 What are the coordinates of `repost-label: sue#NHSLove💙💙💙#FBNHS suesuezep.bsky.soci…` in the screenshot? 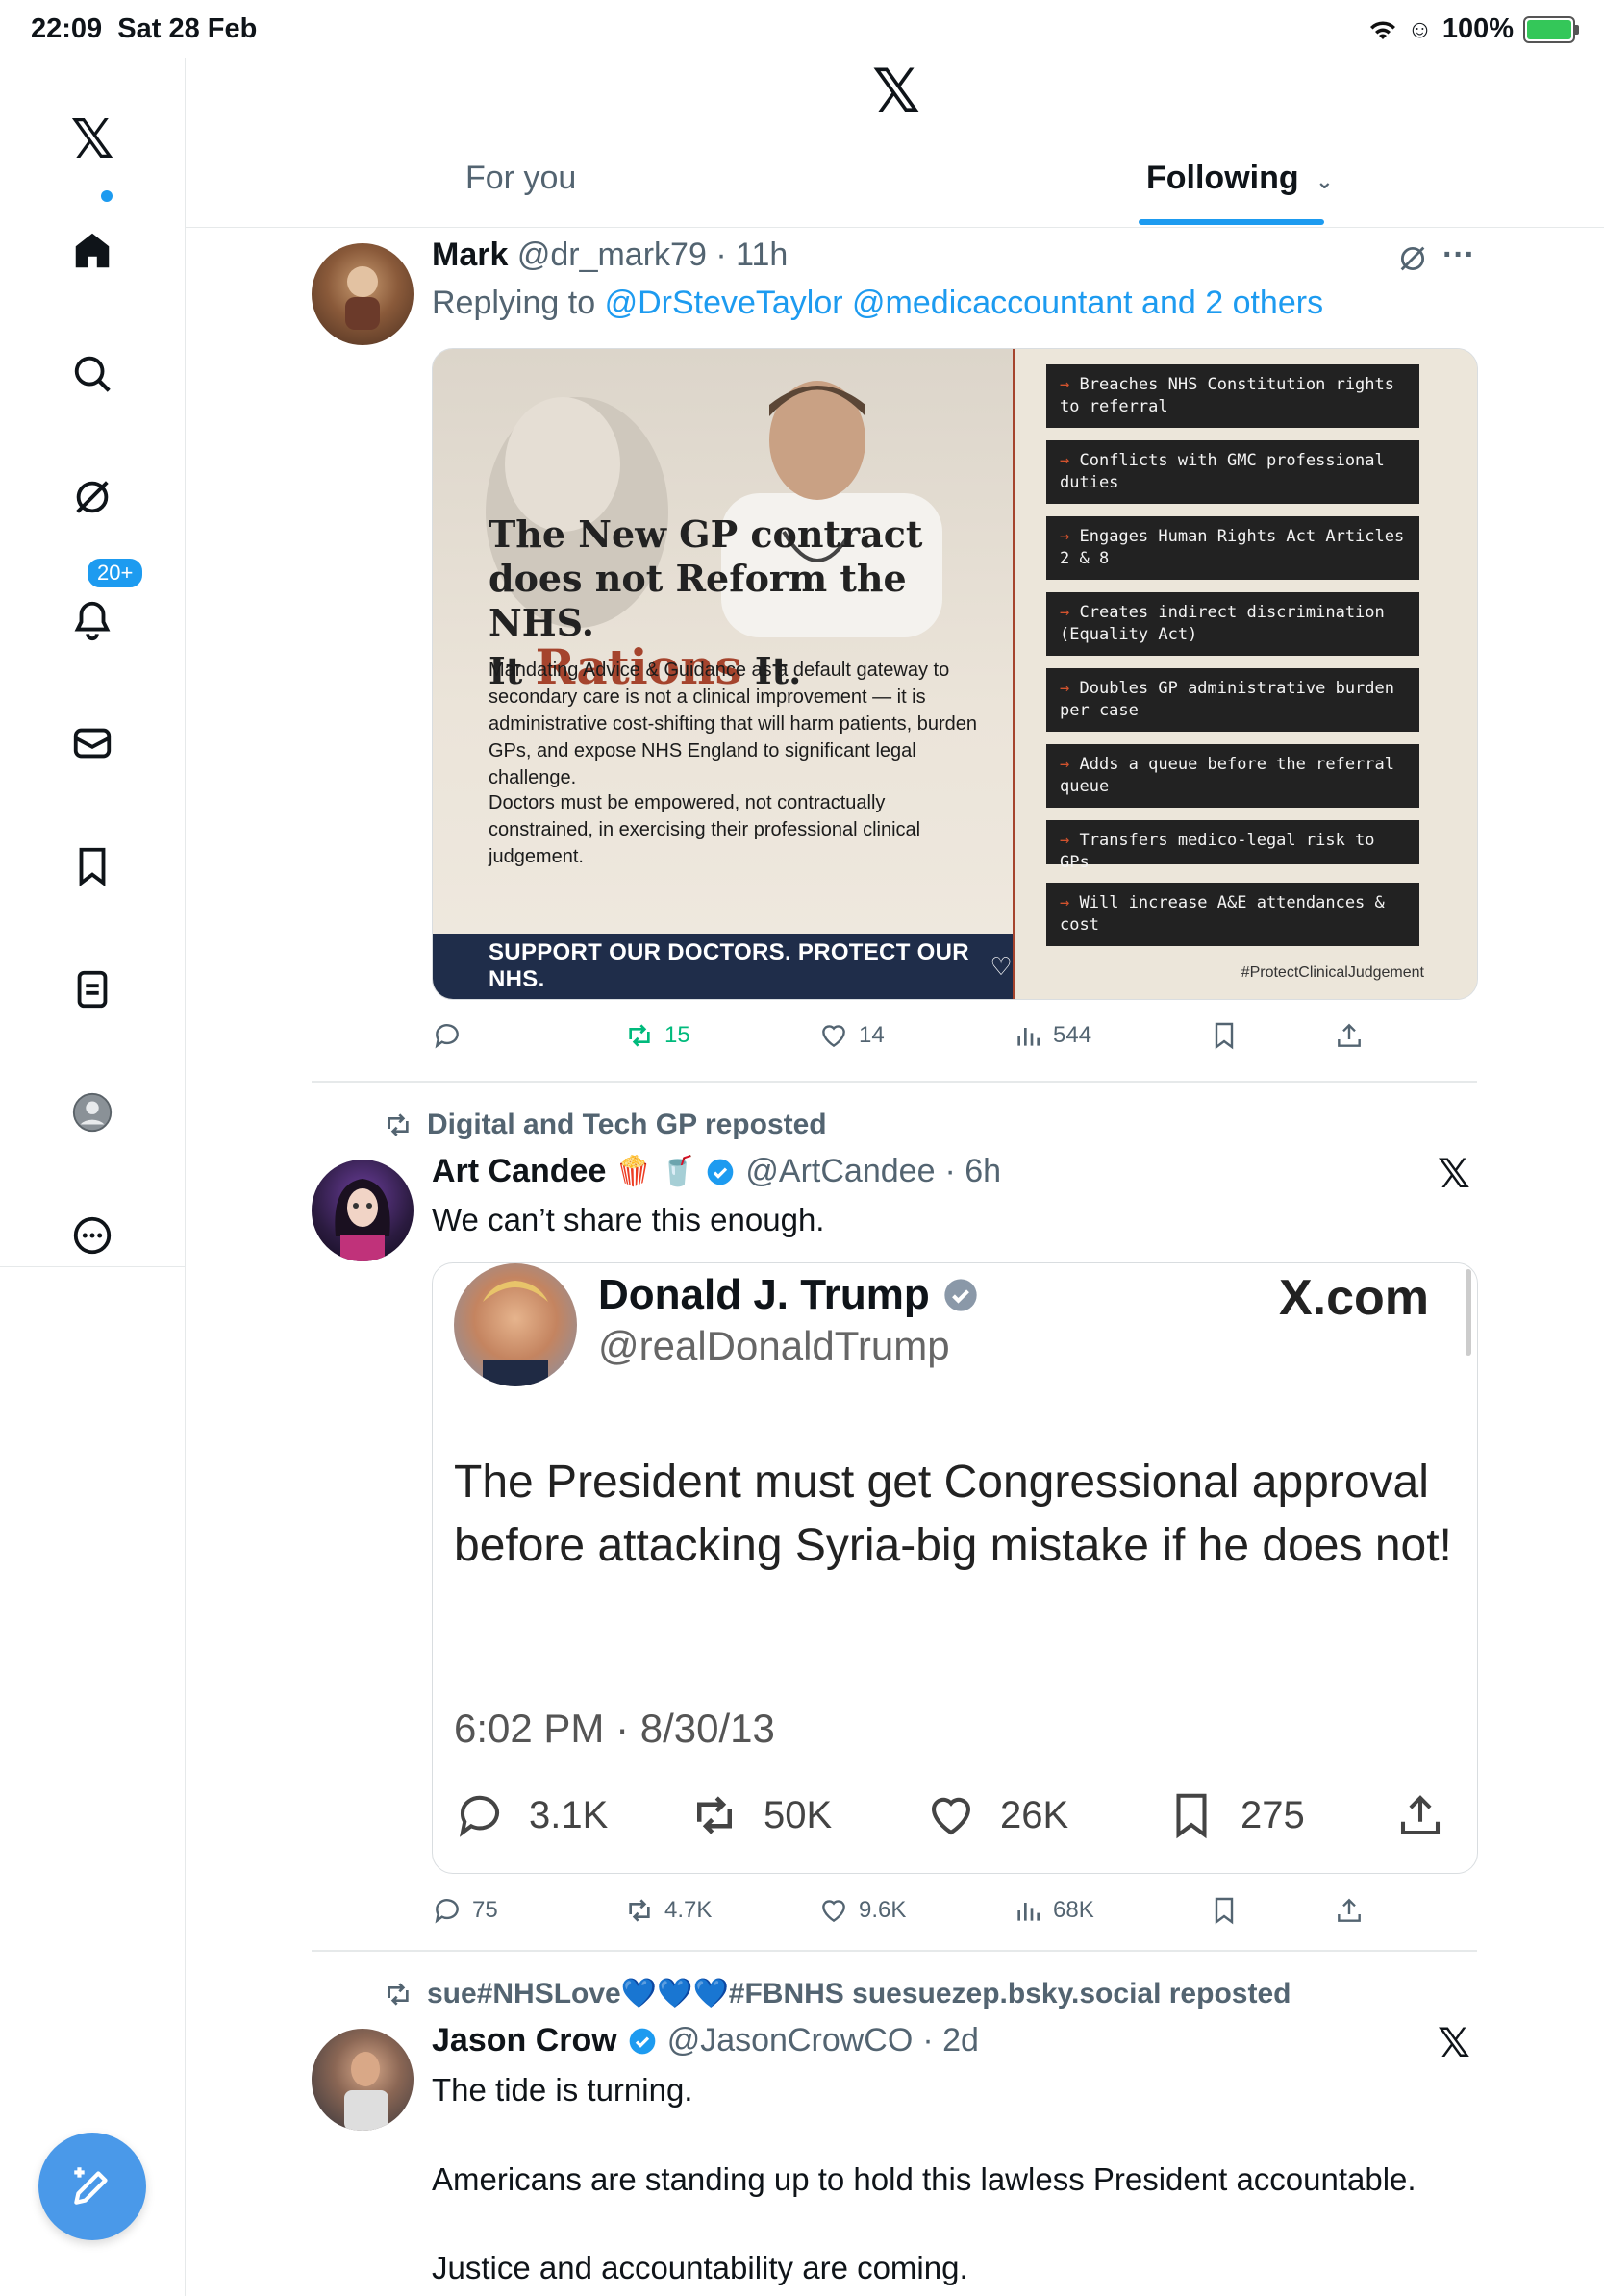 It's located at (837, 1993).